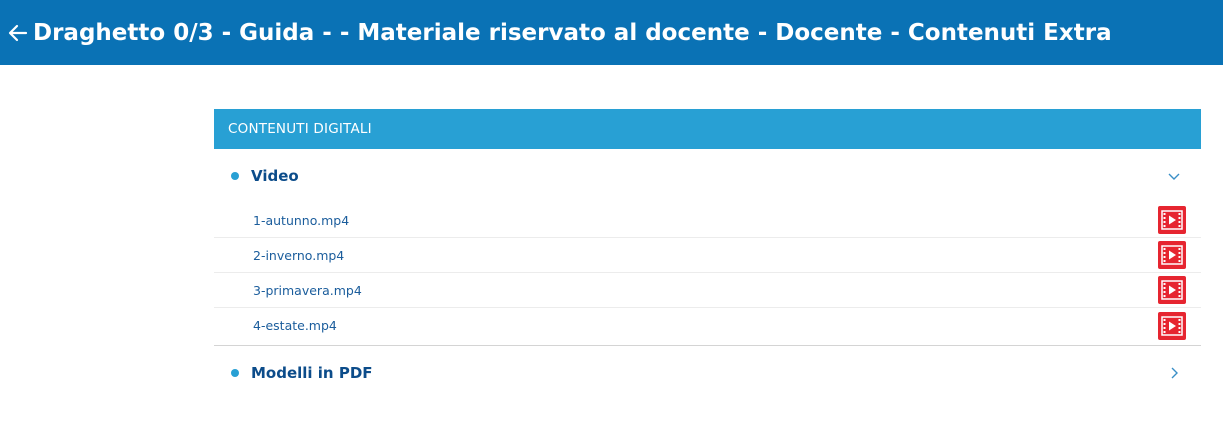  Describe the element at coordinates (707, 290) in the screenshot. I see `list-item: 3-primavera.mp4` at that location.